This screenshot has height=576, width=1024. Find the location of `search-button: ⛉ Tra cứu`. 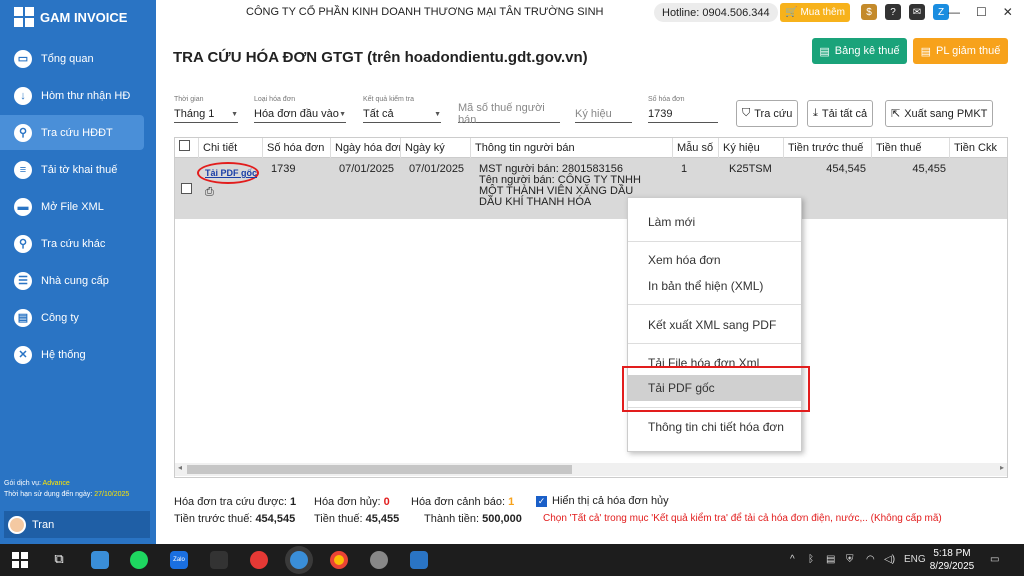

search-button: ⛉ Tra cứu is located at coordinates (767, 113).